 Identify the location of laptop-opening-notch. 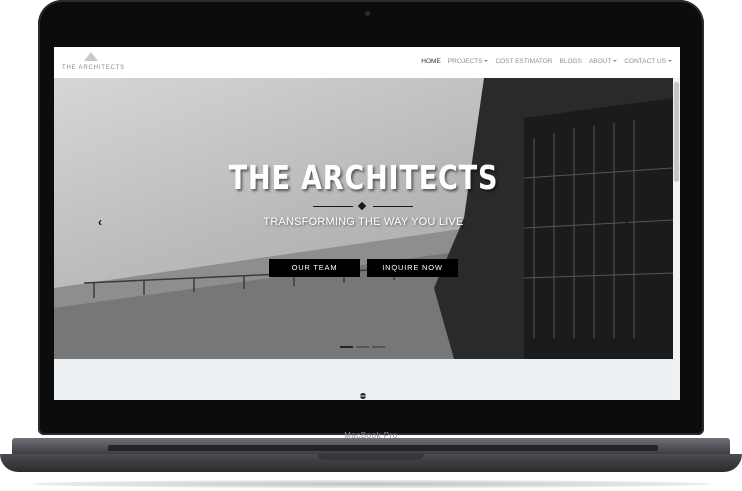
(371, 457).